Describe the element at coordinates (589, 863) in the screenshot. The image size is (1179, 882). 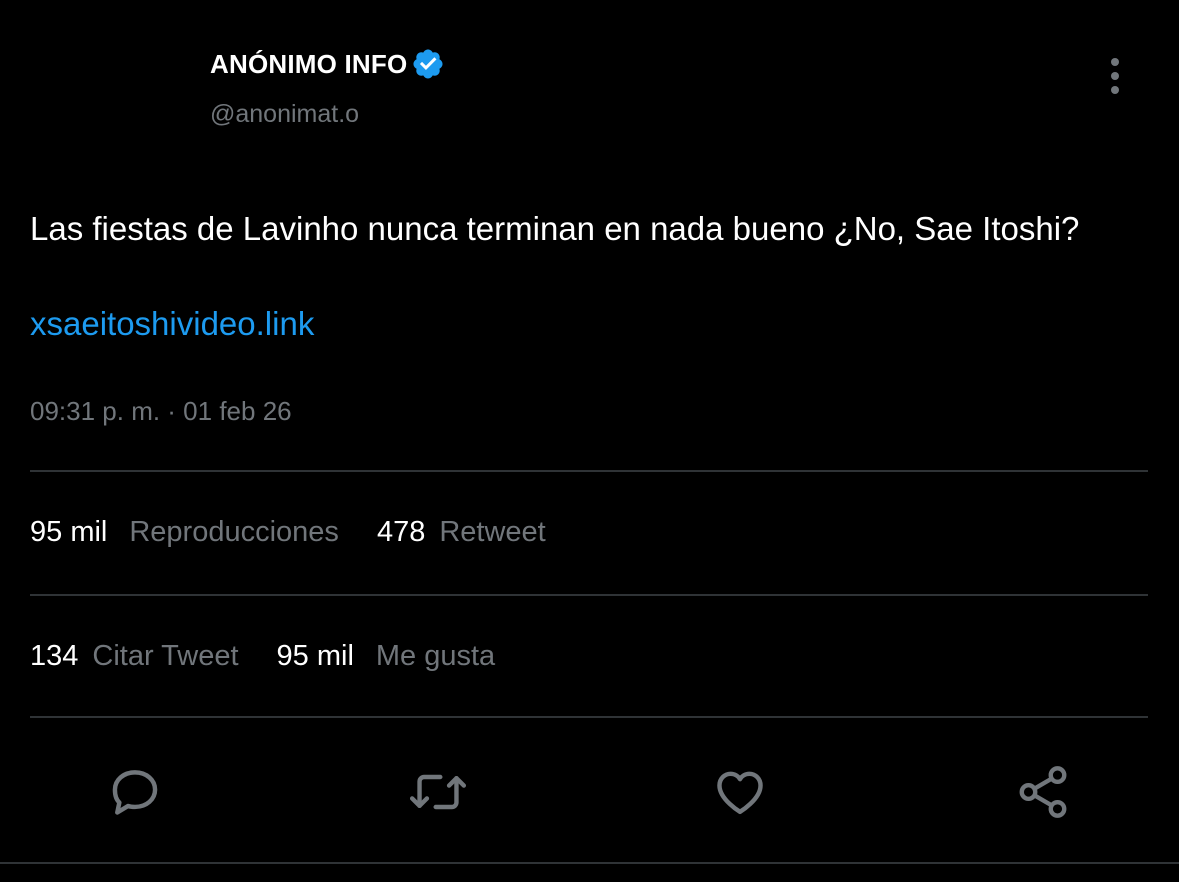
I see `divider-bottom` at that location.